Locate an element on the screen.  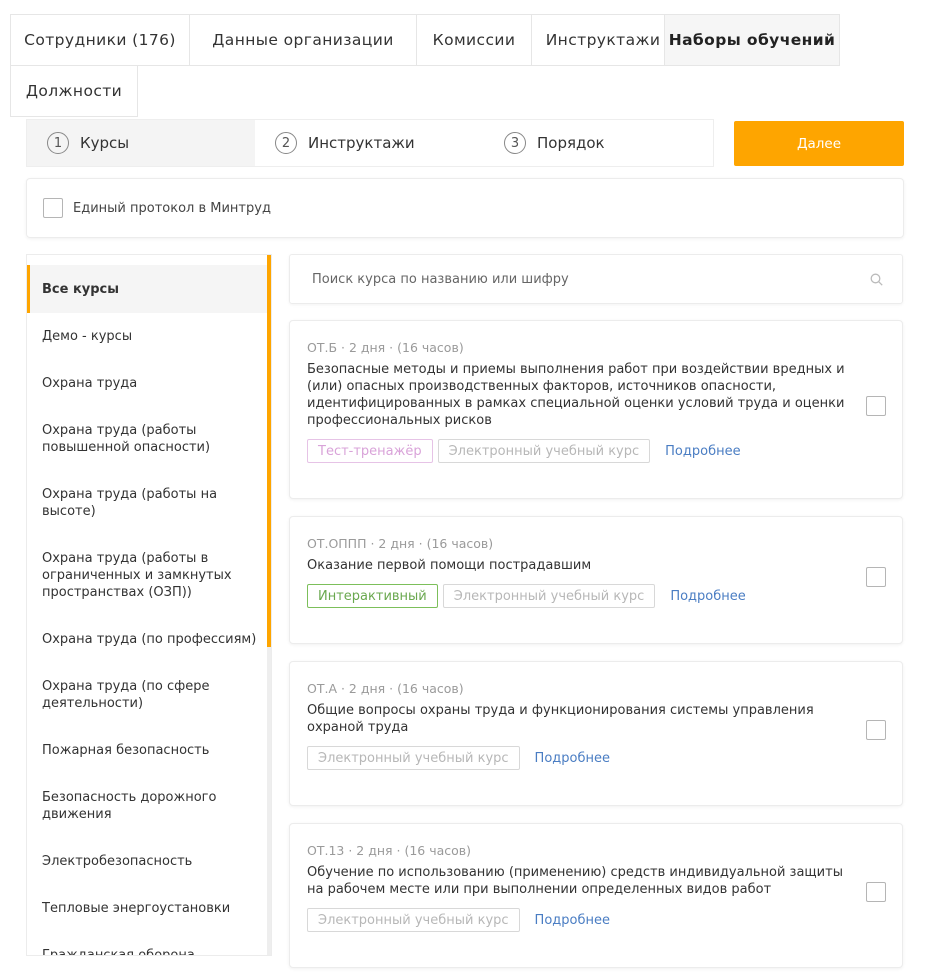
step-label: Курсы is located at coordinates (105, 143).